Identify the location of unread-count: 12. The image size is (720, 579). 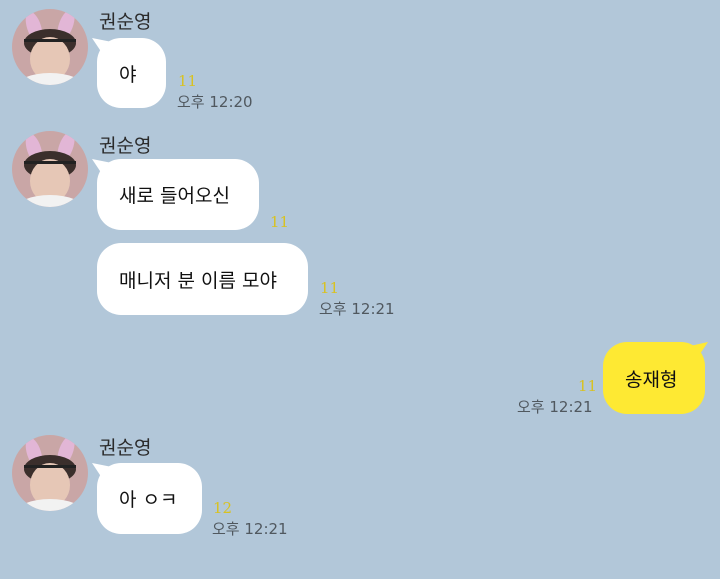
(223, 508).